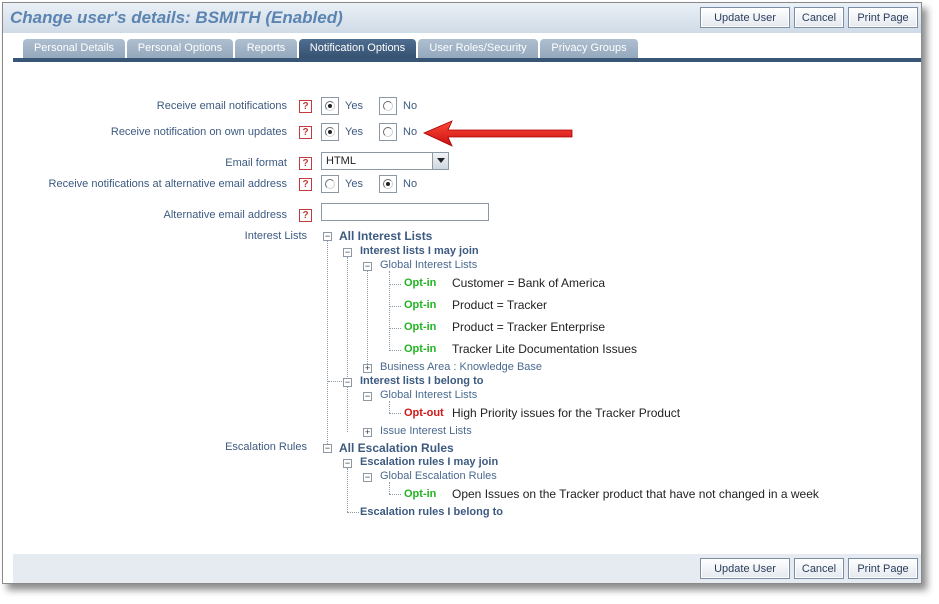  Describe the element at coordinates (388, 106) in the screenshot. I see `email-notifications-no-radio` at that location.